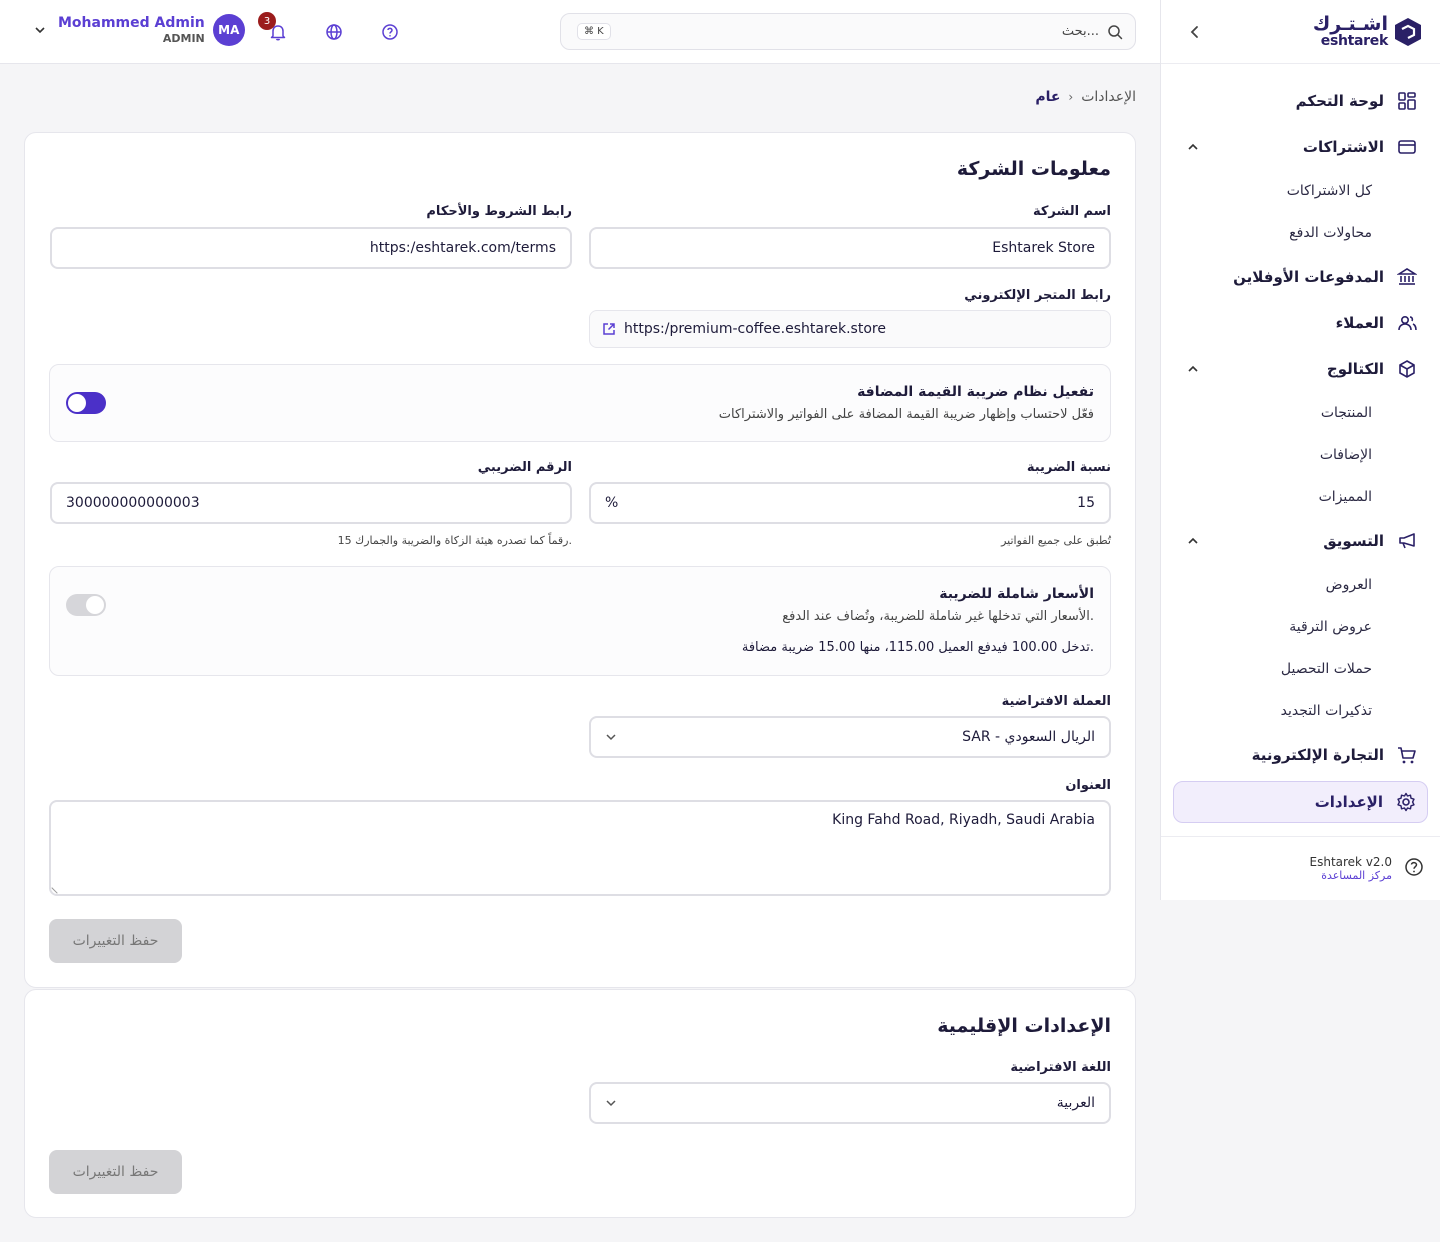  What do you see at coordinates (1407, 755) in the screenshot?
I see `cart-icon` at bounding box center [1407, 755].